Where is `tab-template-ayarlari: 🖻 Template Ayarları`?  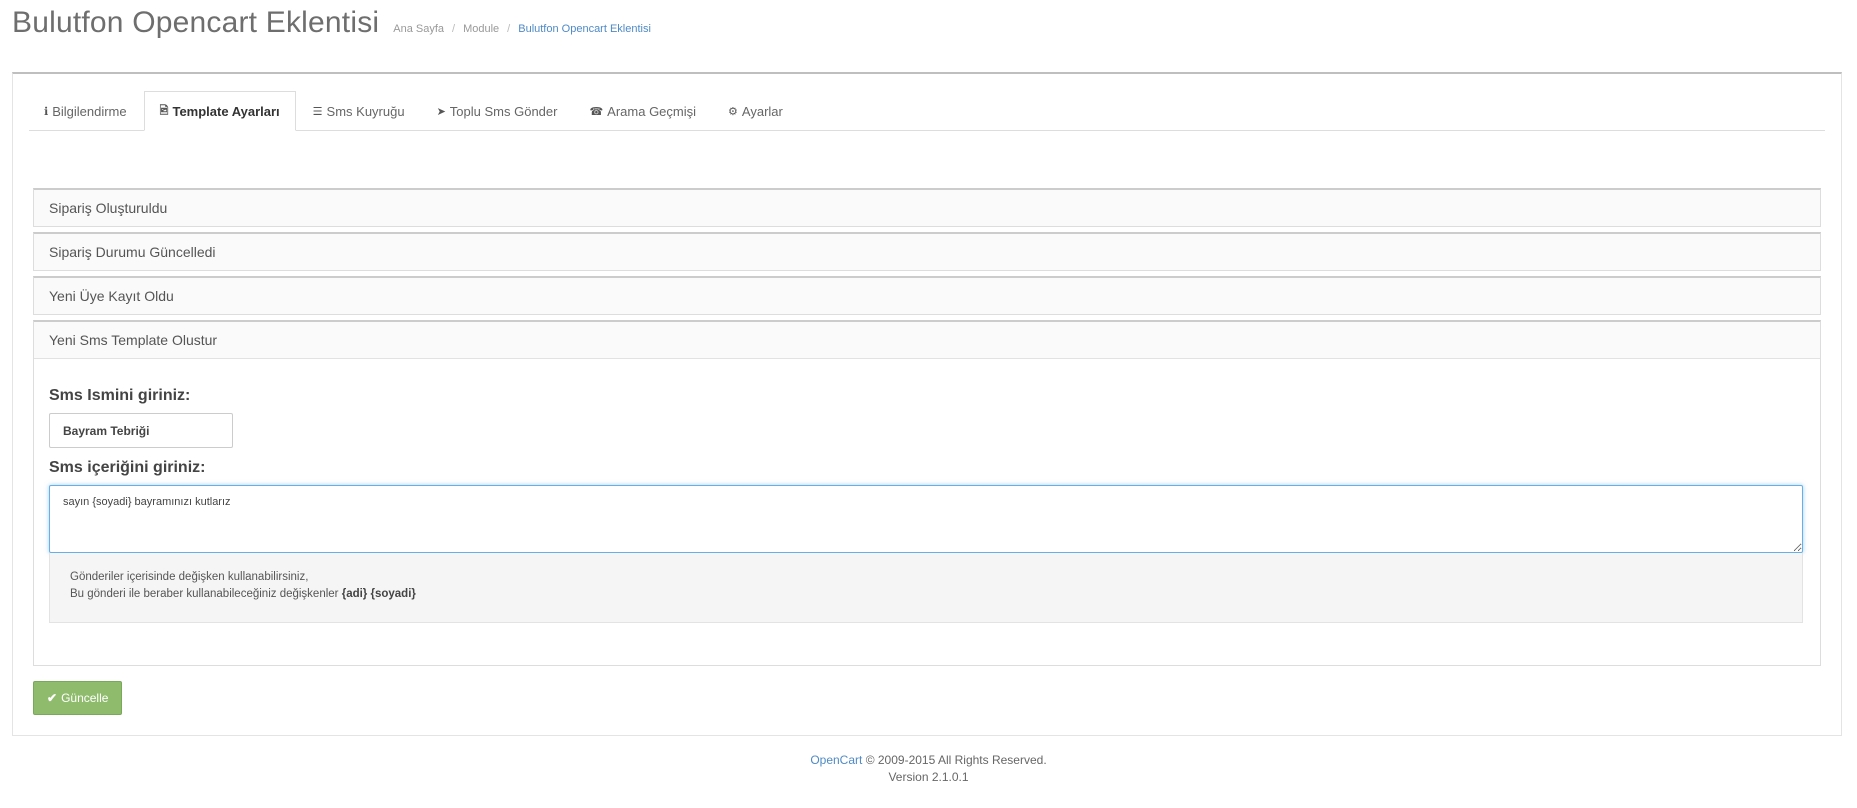 tab-template-ayarlari: 🖻 Template Ayarları is located at coordinates (219, 111).